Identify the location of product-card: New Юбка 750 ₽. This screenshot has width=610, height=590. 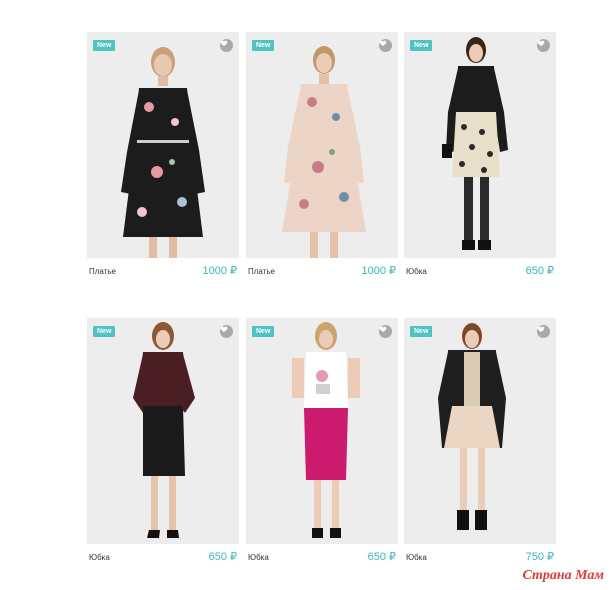
(480, 440).